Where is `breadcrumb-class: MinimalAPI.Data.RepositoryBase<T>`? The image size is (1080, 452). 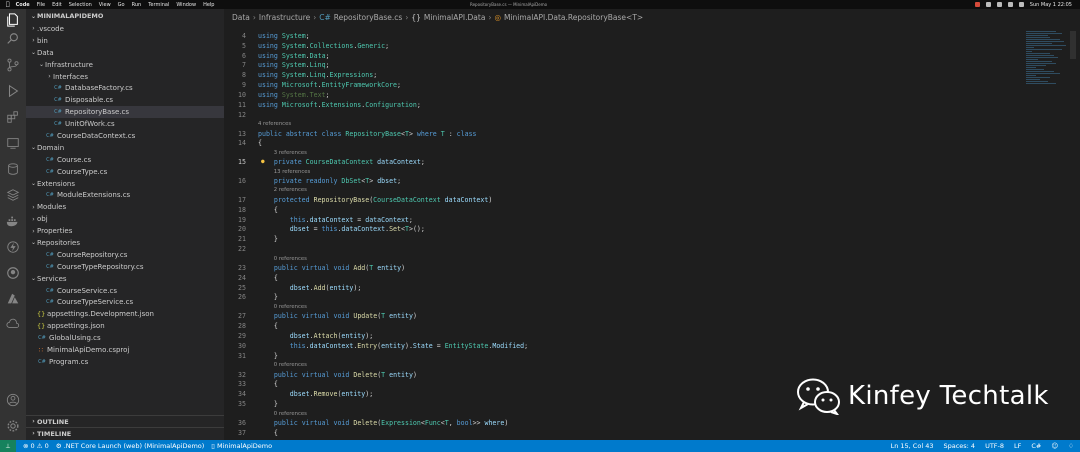
breadcrumb-class: MinimalAPI.Data.RepositoryBase<T> is located at coordinates (573, 17).